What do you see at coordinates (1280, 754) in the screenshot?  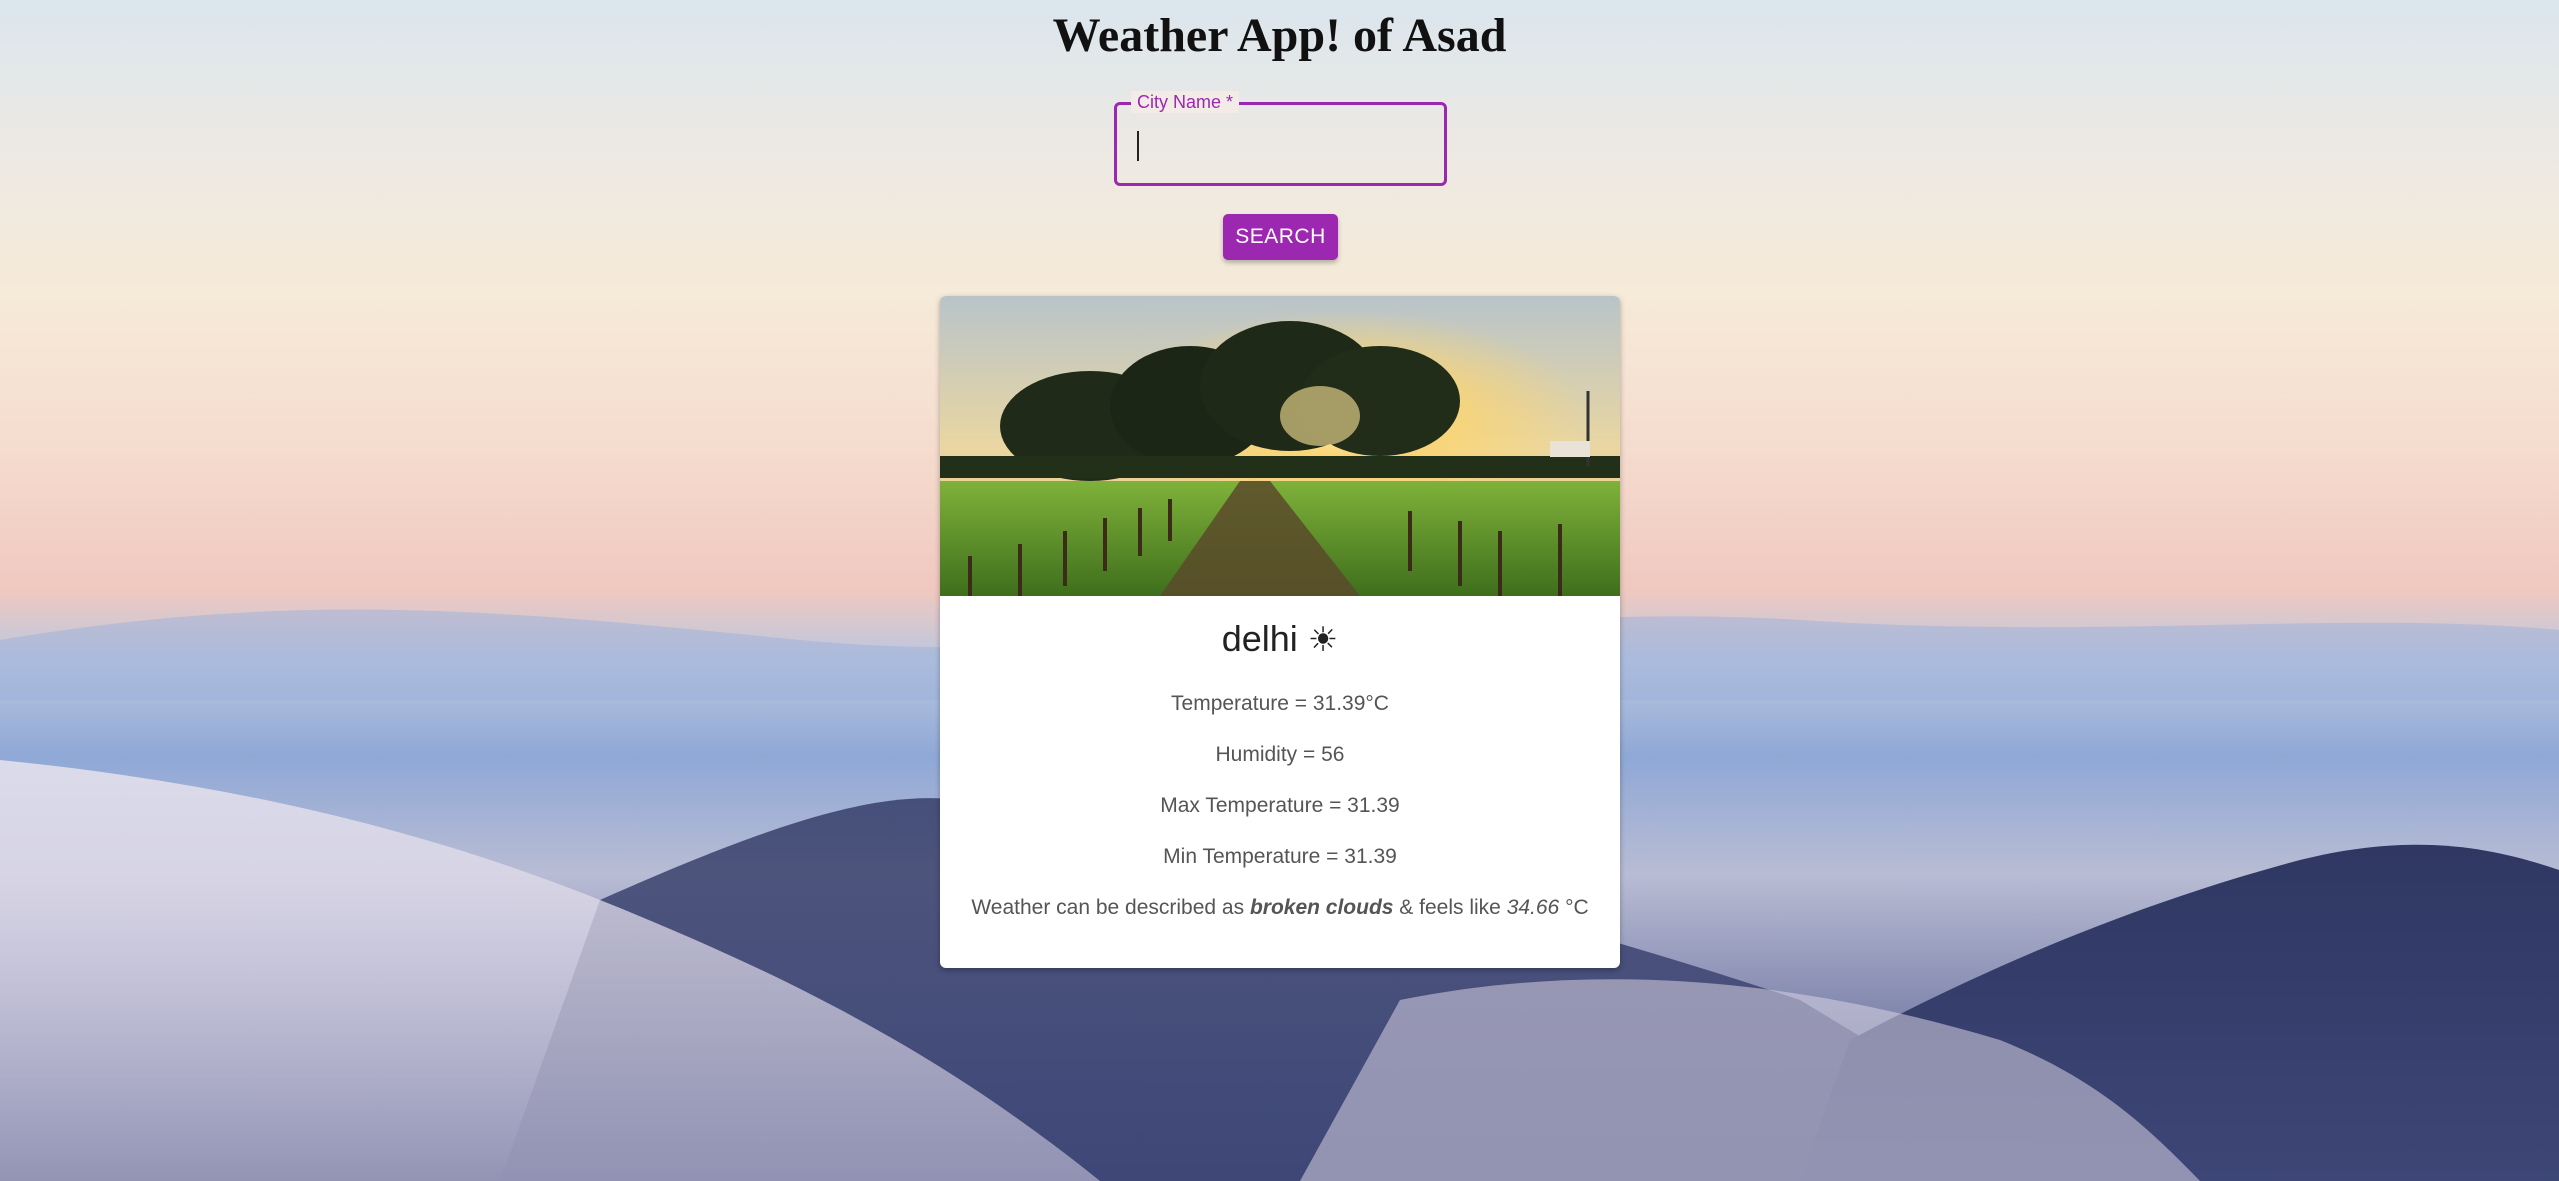 I see `humidity-text: Humidity = 56` at bounding box center [1280, 754].